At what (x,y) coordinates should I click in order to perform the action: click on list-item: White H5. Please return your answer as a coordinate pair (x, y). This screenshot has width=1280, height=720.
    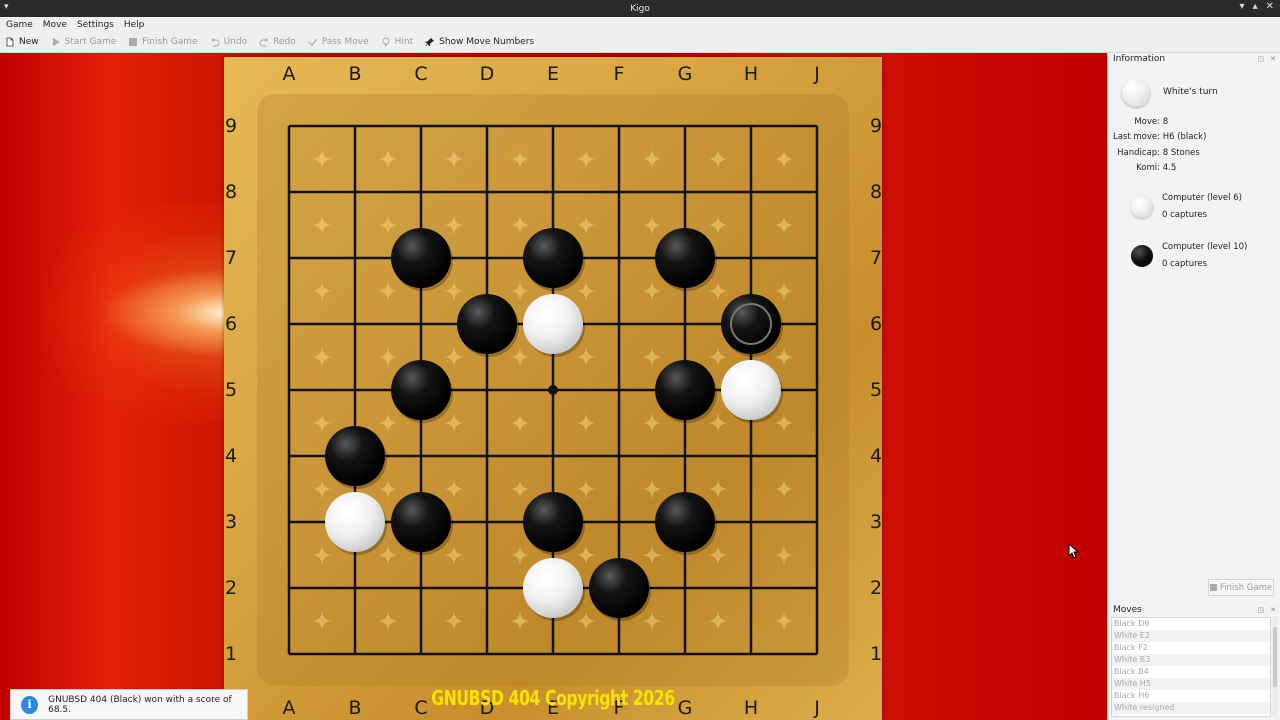
    Looking at the image, I should click on (1191, 684).